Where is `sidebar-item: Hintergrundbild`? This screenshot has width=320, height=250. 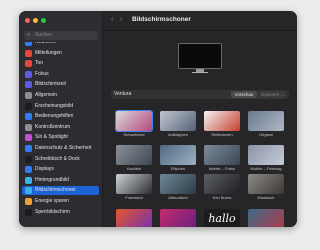 sidebar-item: Hintergrundbild is located at coordinates (60, 180).